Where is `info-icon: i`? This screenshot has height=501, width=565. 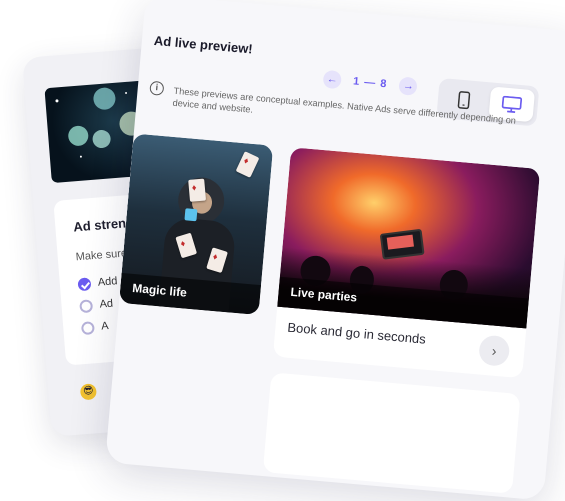
info-icon: i is located at coordinates (156, 88).